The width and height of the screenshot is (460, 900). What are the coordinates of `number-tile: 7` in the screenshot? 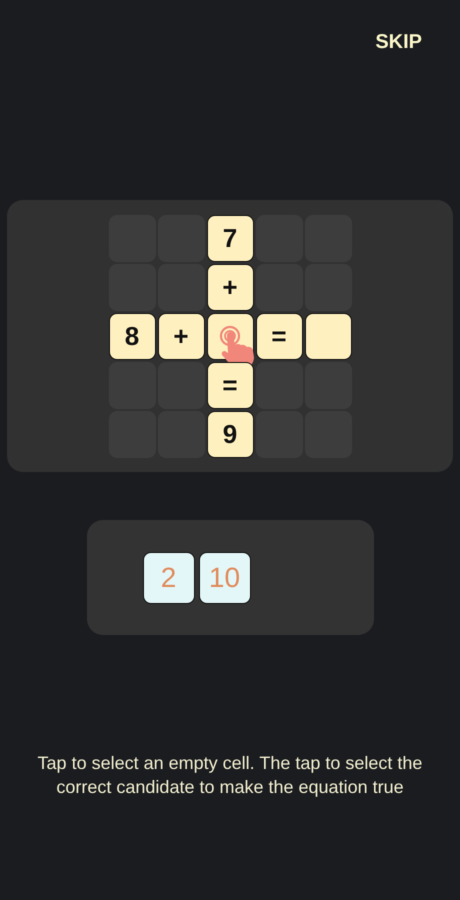 It's located at (230, 238).